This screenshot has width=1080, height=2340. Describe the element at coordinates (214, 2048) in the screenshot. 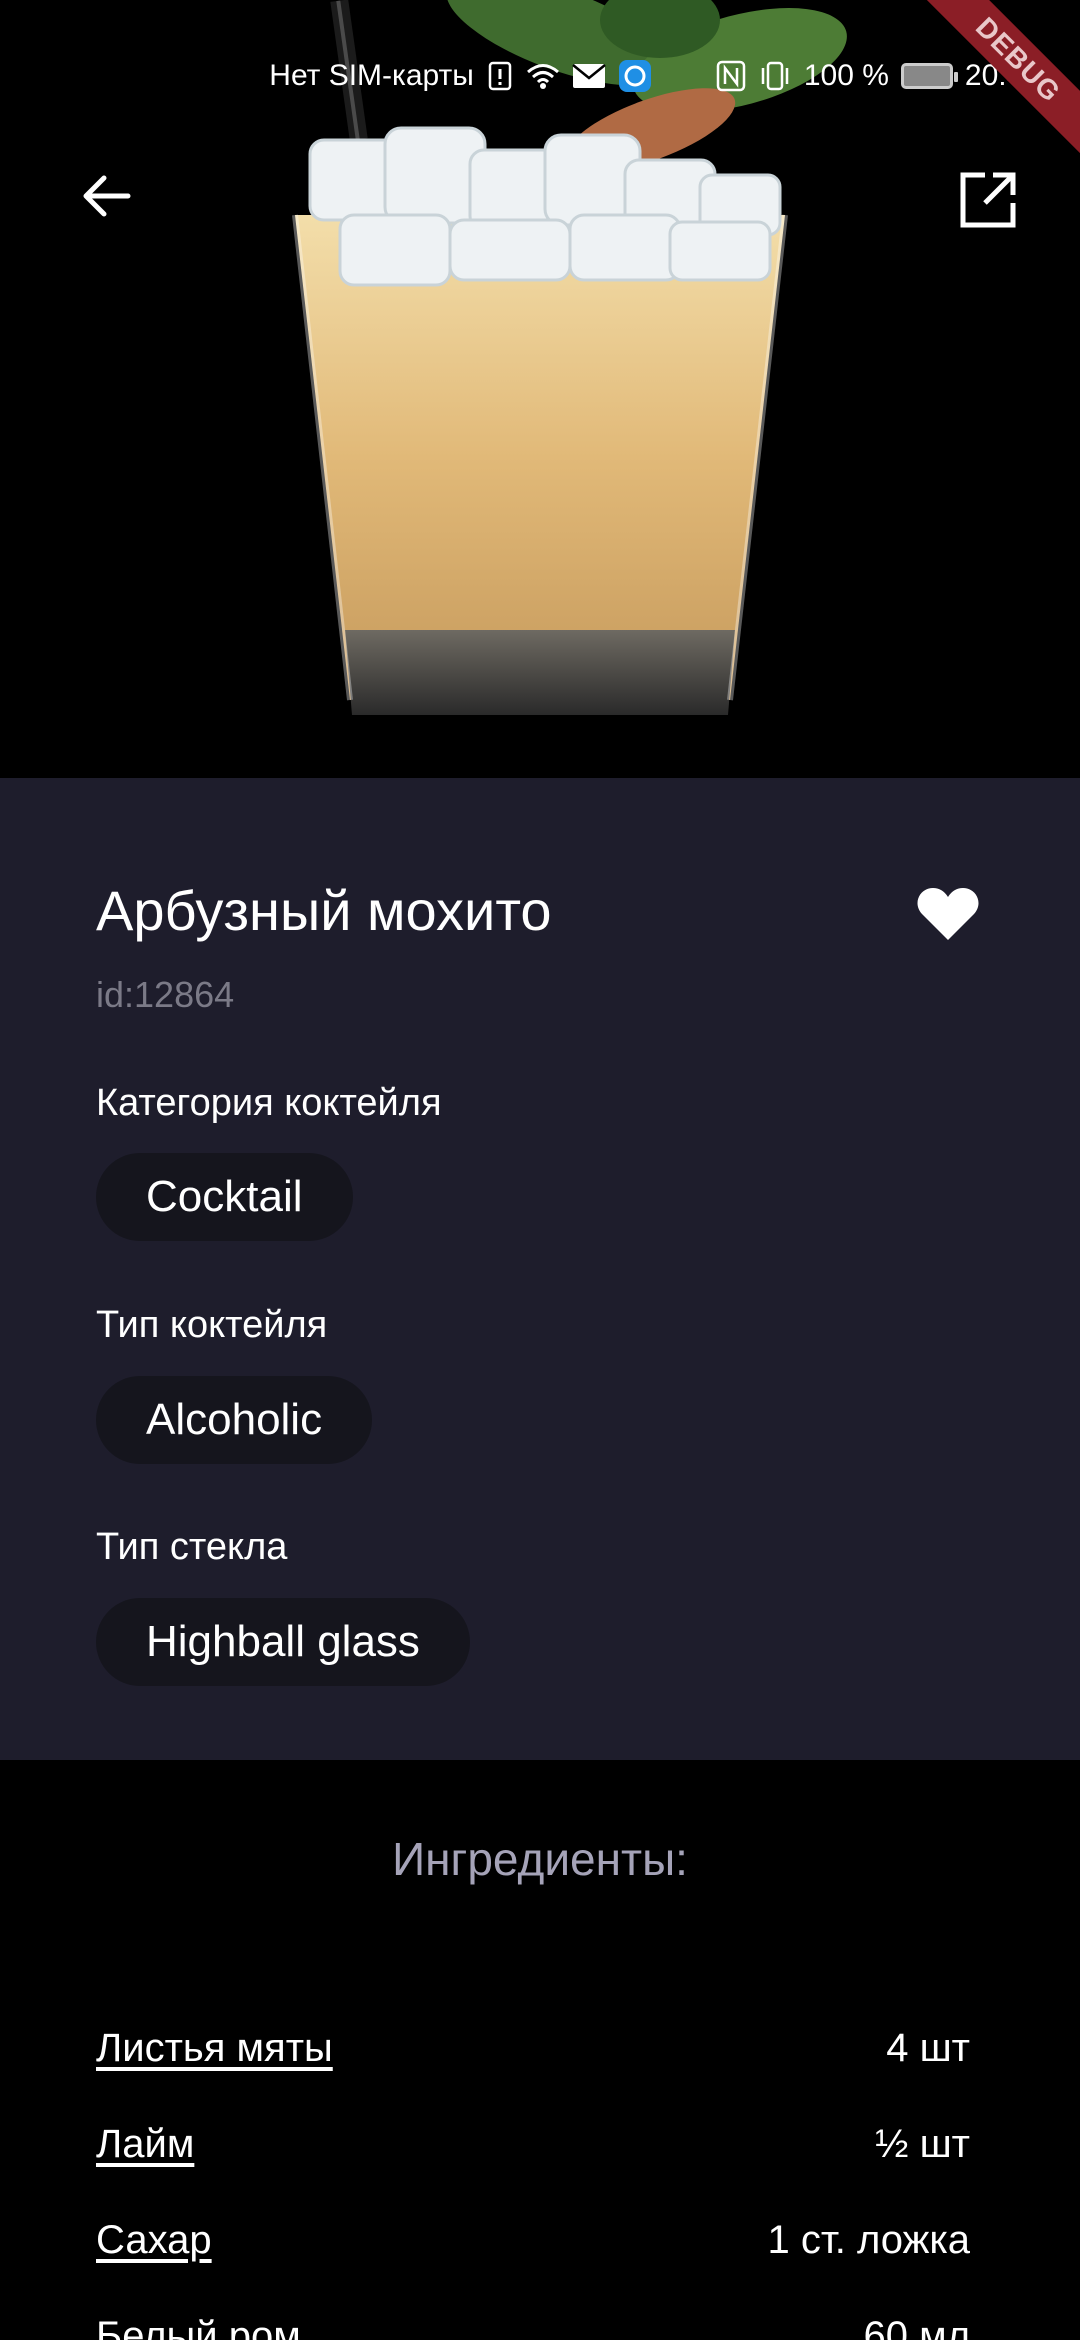

I see `ingredient-link: Листья мяты` at that location.